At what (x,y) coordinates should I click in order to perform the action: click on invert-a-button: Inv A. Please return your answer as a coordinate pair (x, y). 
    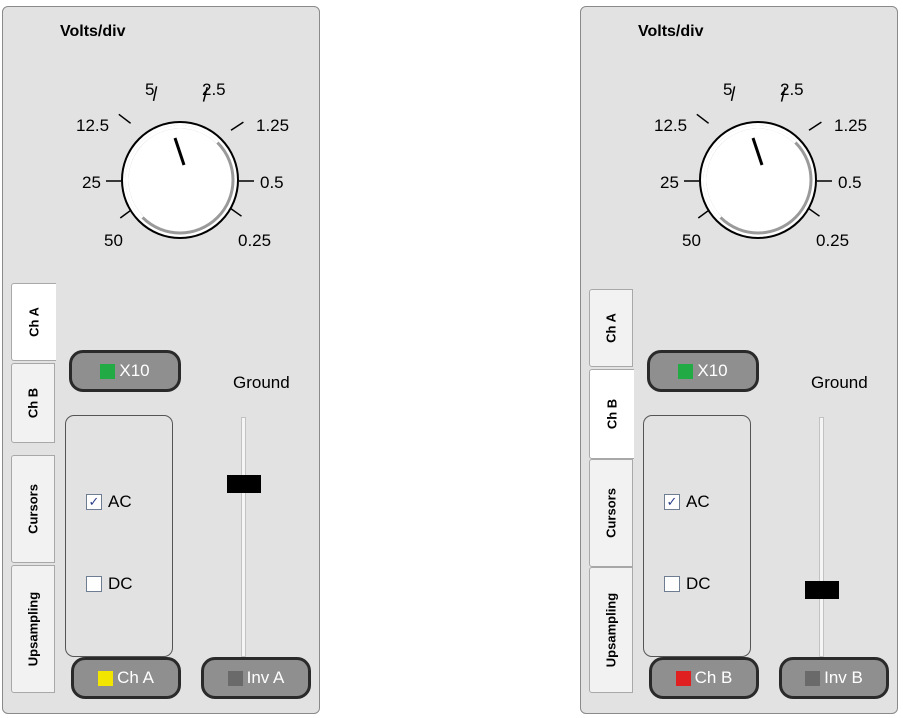
    Looking at the image, I should click on (256, 678).